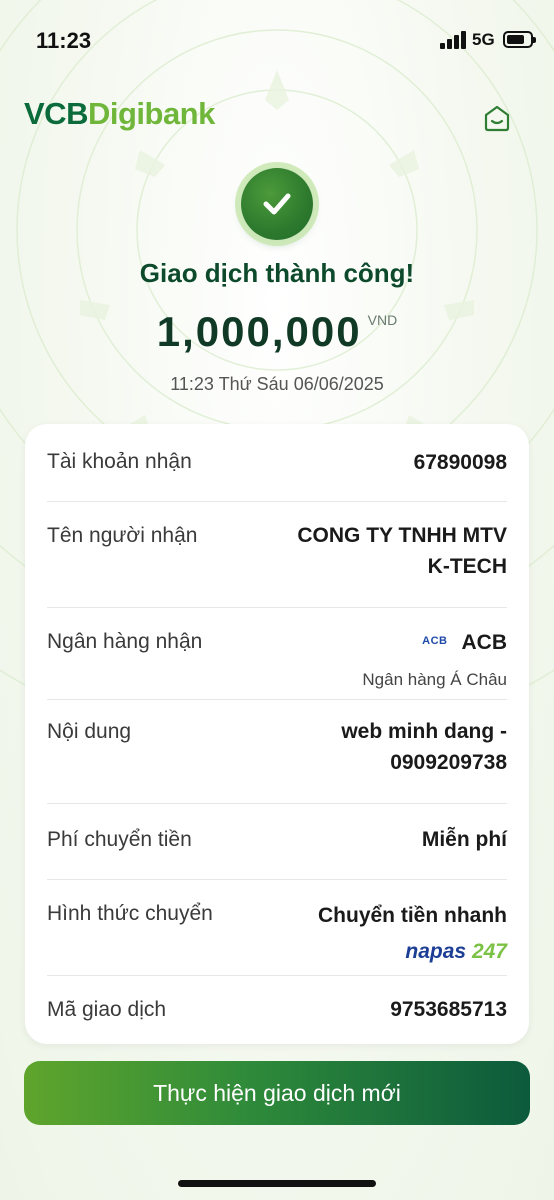 The height and width of the screenshot is (1200, 554). What do you see at coordinates (259, 331) in the screenshot?
I see `amount-value: 1,000,000` at bounding box center [259, 331].